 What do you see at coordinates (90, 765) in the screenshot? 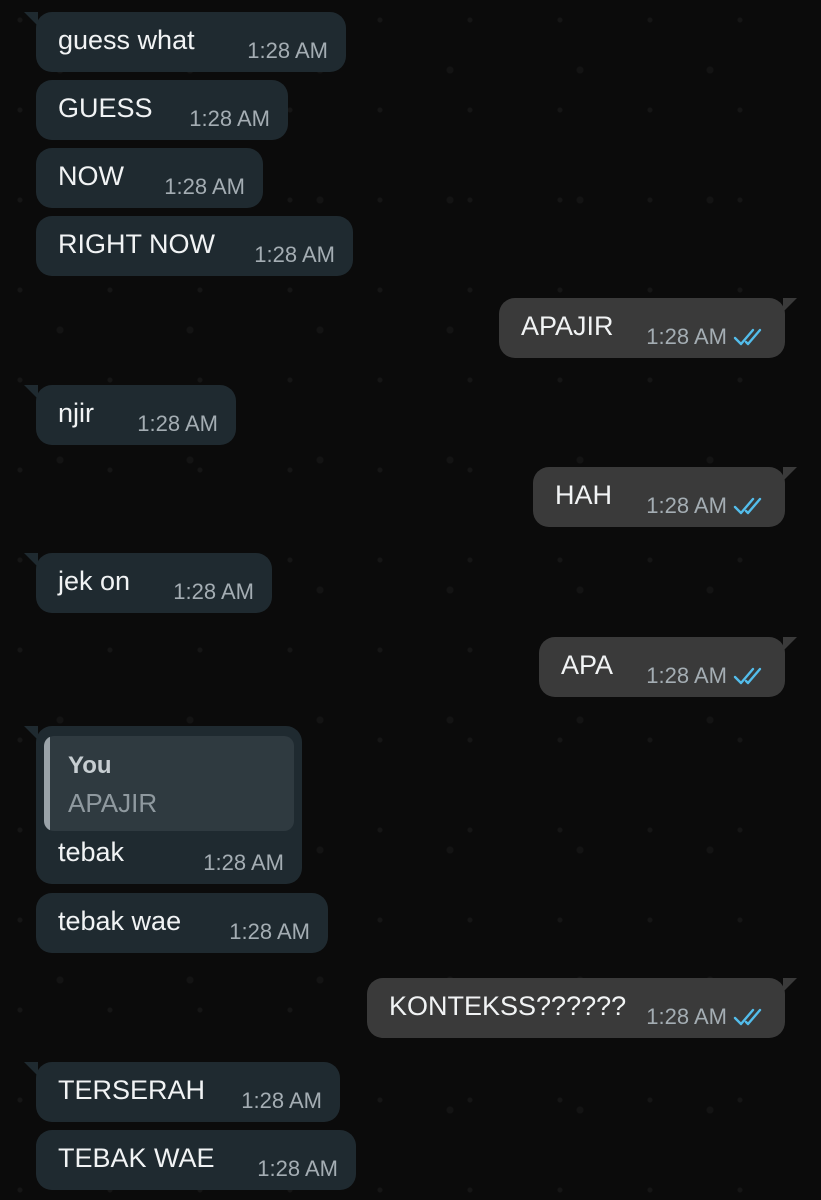
I see `quoted-author: You` at bounding box center [90, 765].